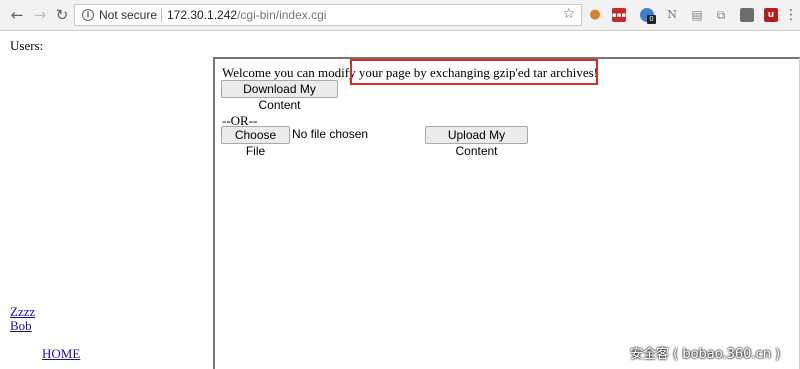  I want to click on doc-extension-icon: ▤, so click(697, 15).